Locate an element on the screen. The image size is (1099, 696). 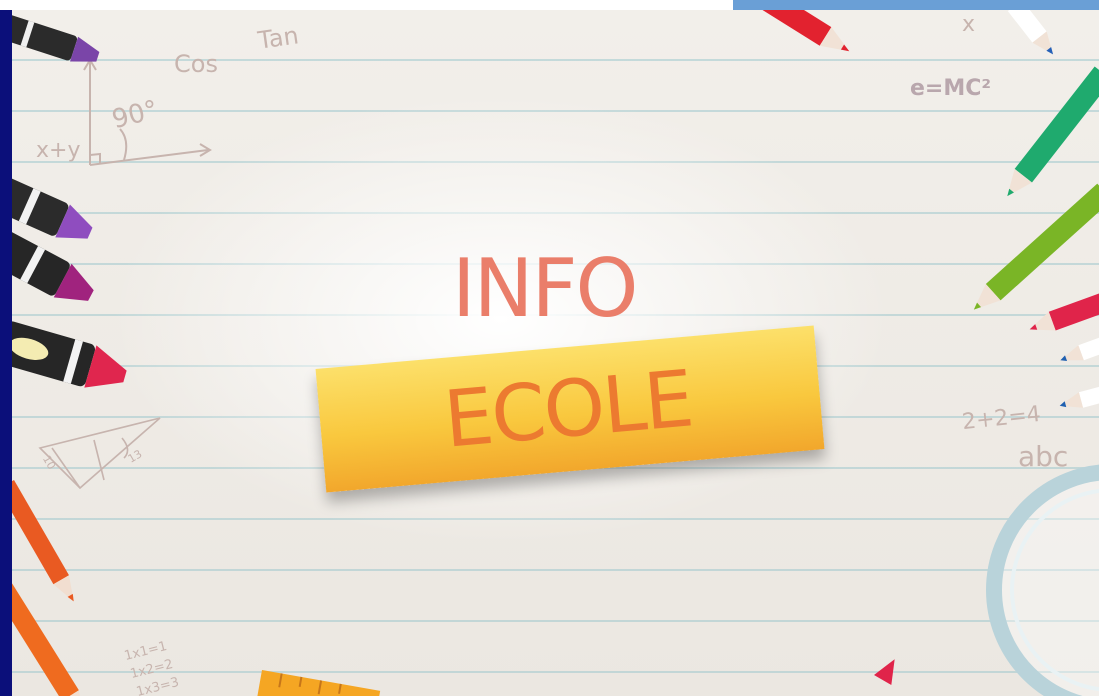
magnifier is located at coordinates (1042, 580).